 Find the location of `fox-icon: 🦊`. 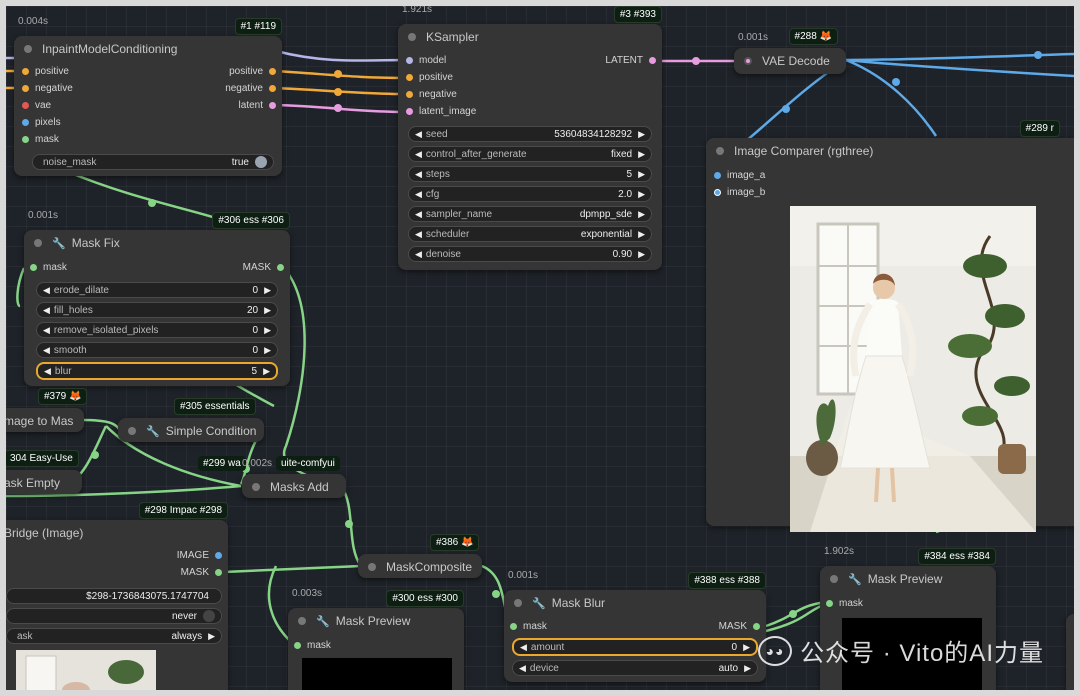

fox-icon: 🦊 is located at coordinates (467, 542).